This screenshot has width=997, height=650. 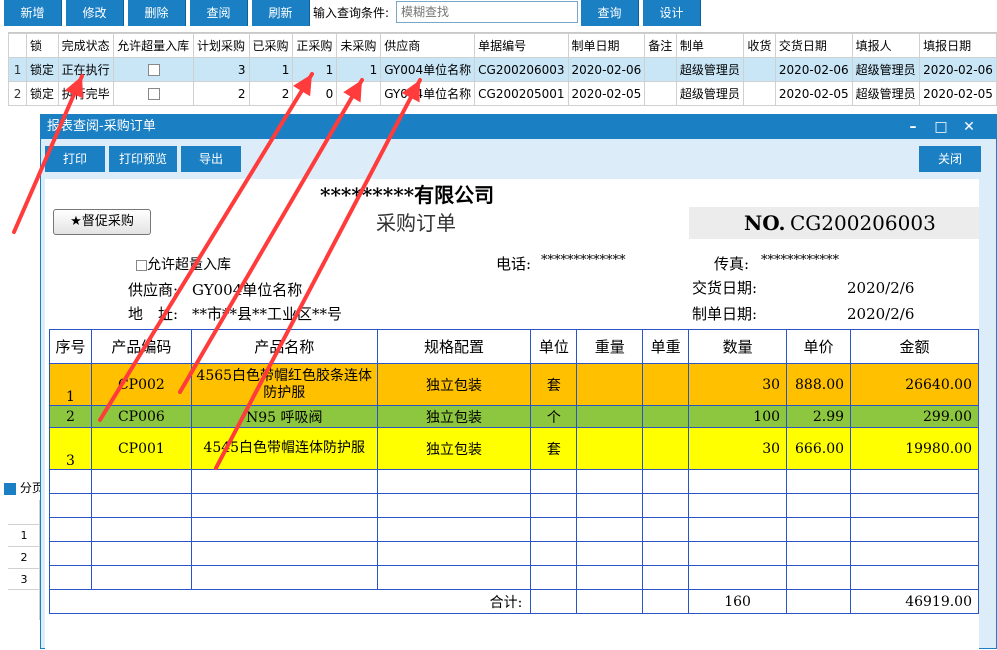 What do you see at coordinates (86, 45) in the screenshot?
I see `col-status: 完成状态` at bounding box center [86, 45].